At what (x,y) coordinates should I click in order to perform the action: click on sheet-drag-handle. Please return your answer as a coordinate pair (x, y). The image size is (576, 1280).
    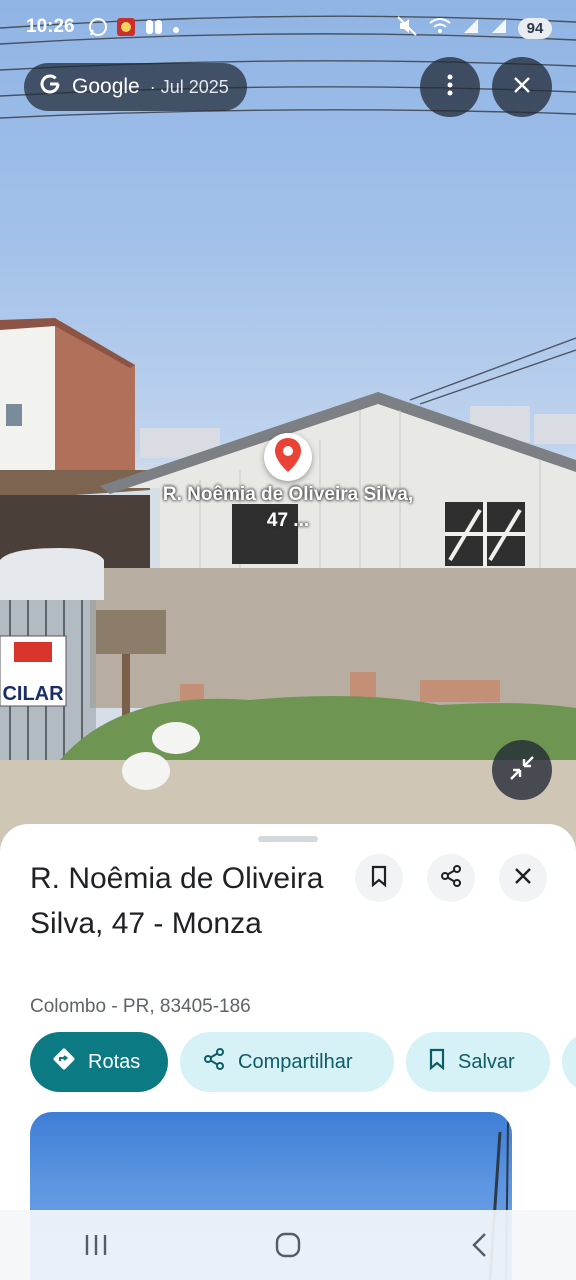
    Looking at the image, I should click on (288, 839).